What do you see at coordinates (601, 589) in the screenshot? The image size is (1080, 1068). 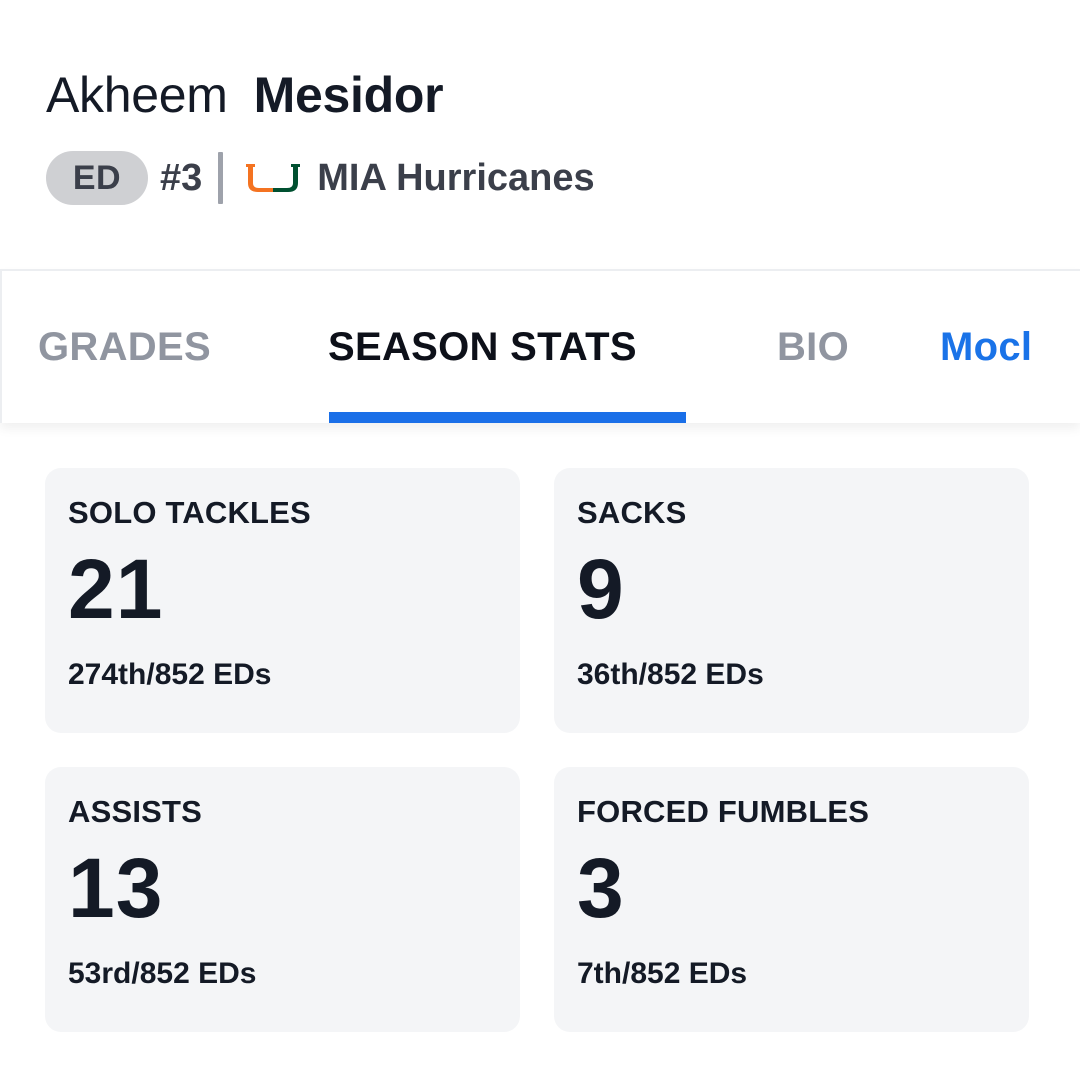 I see `stat-value: 9` at bounding box center [601, 589].